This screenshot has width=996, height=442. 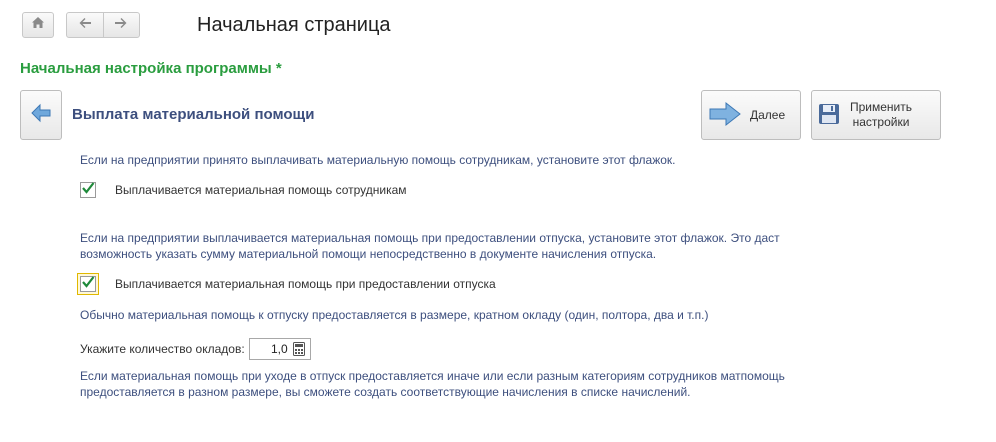 I want to click on back-history-button, so click(x=85, y=25).